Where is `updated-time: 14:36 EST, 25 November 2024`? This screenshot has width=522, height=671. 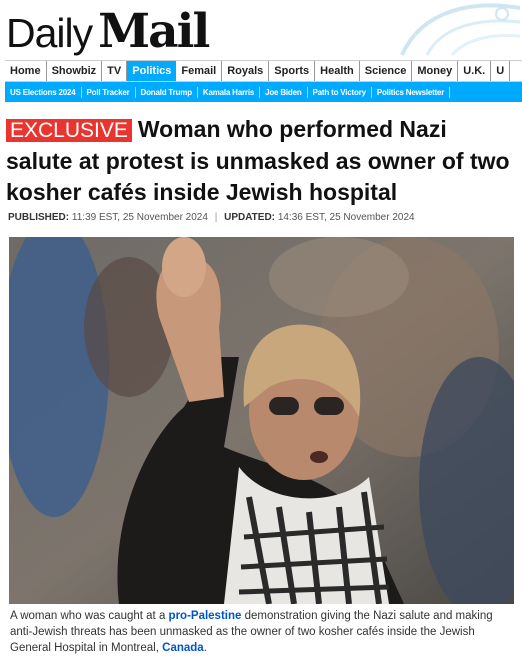
updated-time: 14:36 EST, 25 November 2024 is located at coordinates (346, 217).